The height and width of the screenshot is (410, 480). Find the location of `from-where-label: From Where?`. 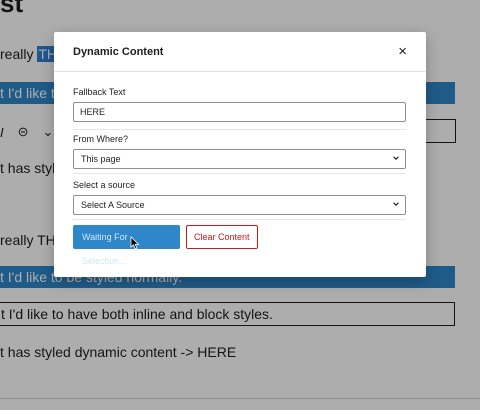

from-where-label: From Where? is located at coordinates (101, 139).